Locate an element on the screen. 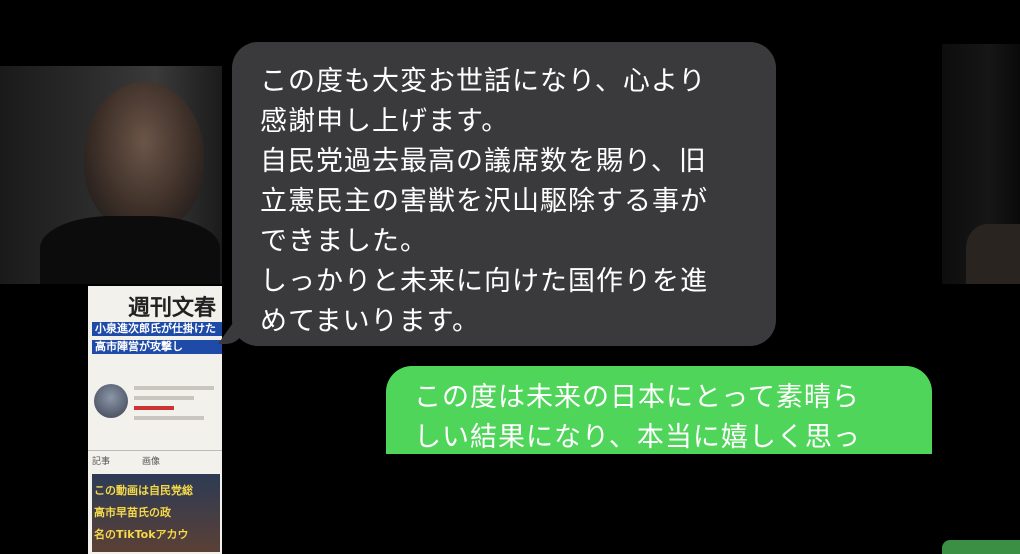 The height and width of the screenshot is (554, 1020). message-line: 感謝申し上げます。 is located at coordinates (385, 121).